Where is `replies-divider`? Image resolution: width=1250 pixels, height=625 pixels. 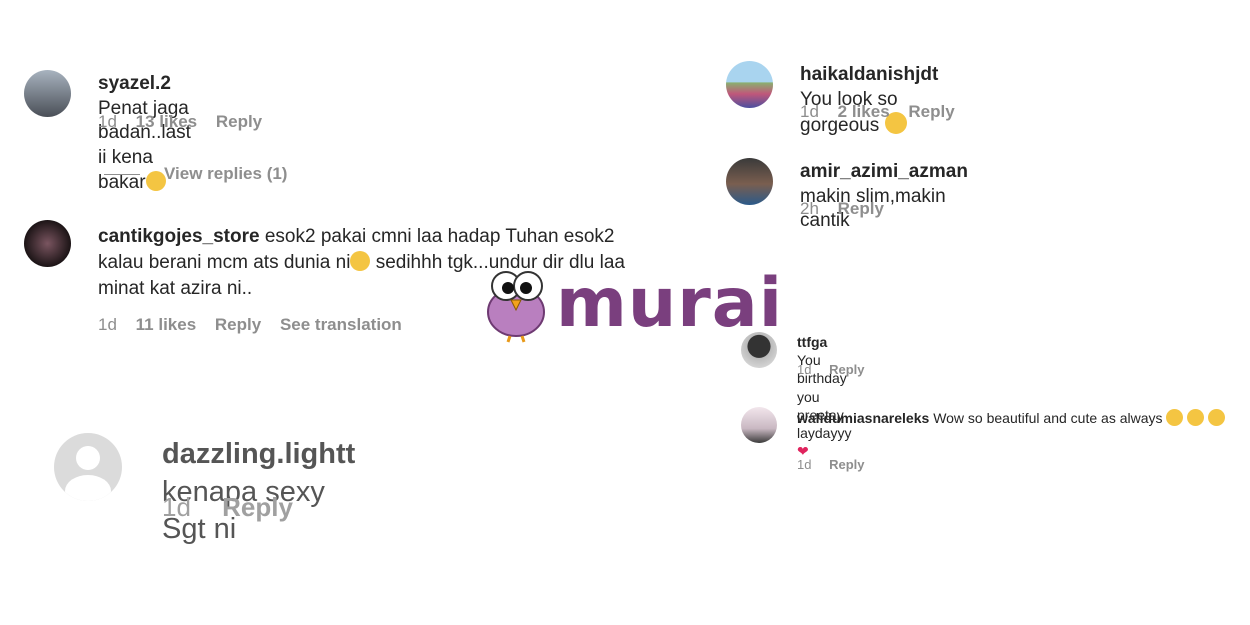
replies-divider is located at coordinates (122, 174).